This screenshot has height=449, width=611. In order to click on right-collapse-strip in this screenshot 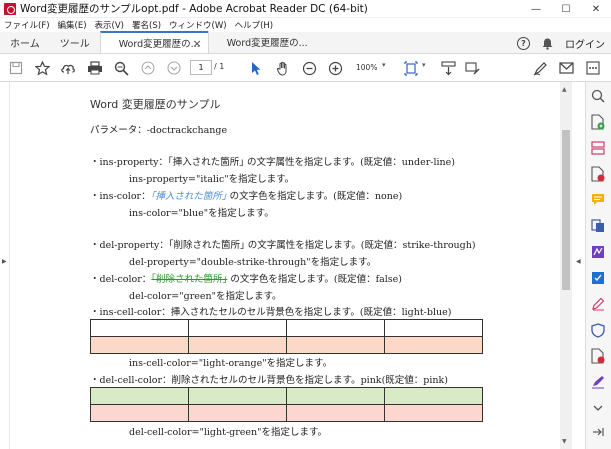, I will do `click(578, 265)`.